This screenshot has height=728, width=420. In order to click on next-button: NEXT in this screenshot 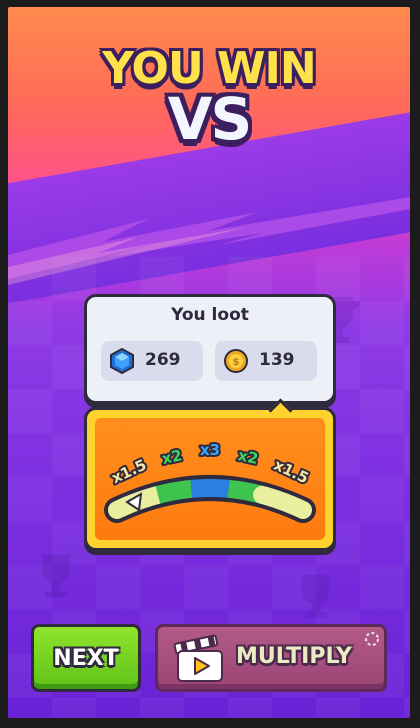, I will do `click(86, 658)`.